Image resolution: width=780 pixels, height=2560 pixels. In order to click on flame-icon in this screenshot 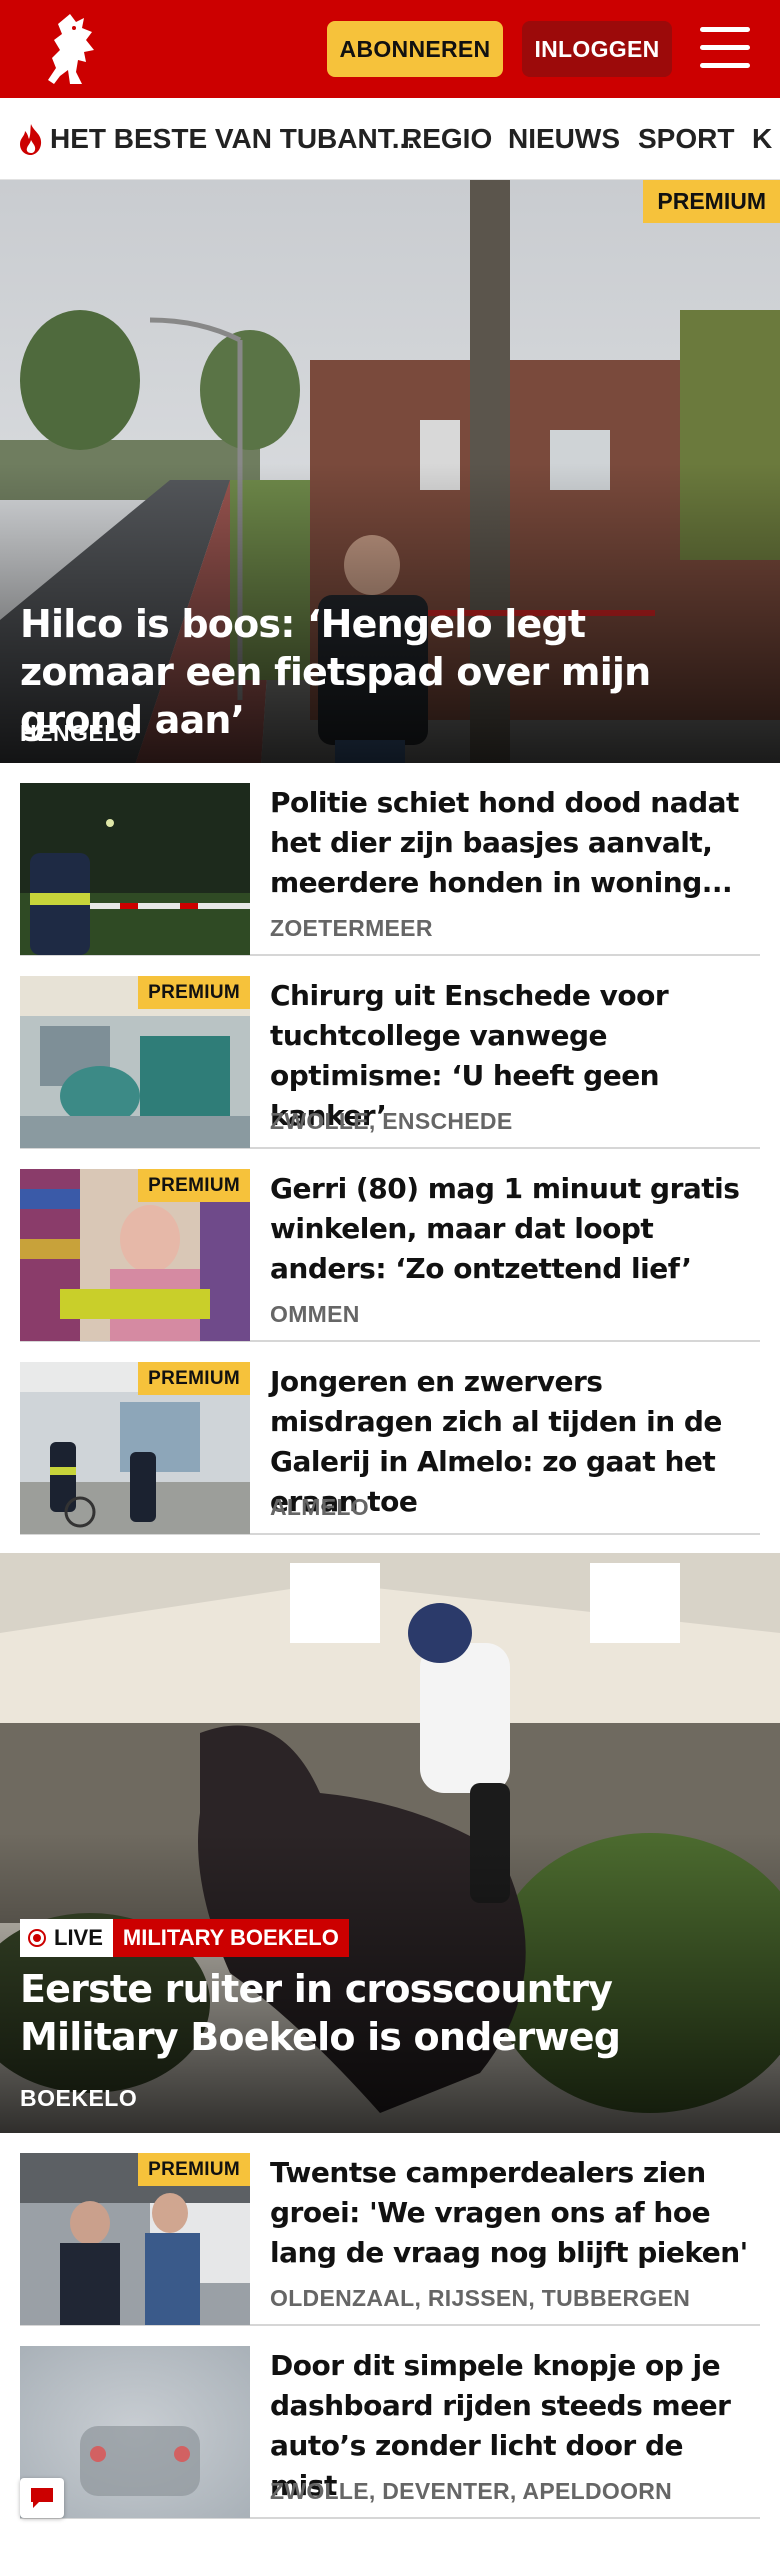, I will do `click(31, 139)`.